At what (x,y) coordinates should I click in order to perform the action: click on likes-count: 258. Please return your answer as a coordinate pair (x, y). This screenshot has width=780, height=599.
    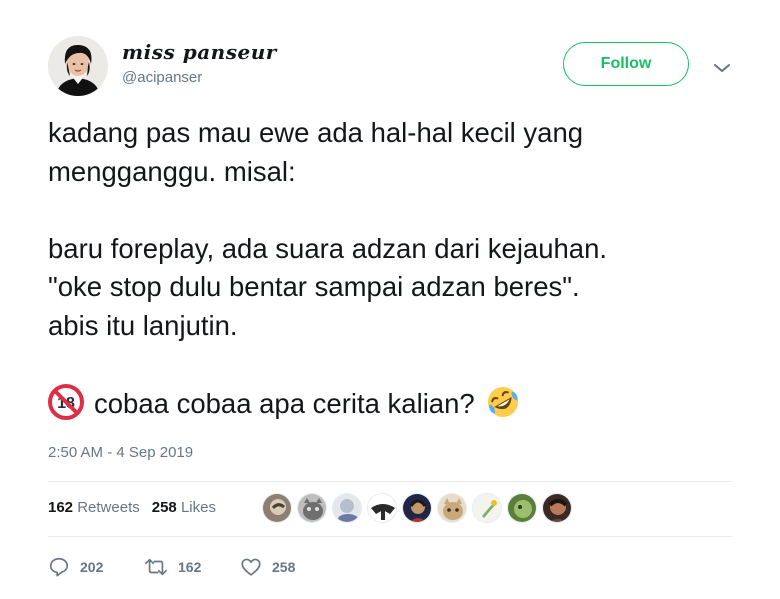
    Looking at the image, I should click on (164, 507).